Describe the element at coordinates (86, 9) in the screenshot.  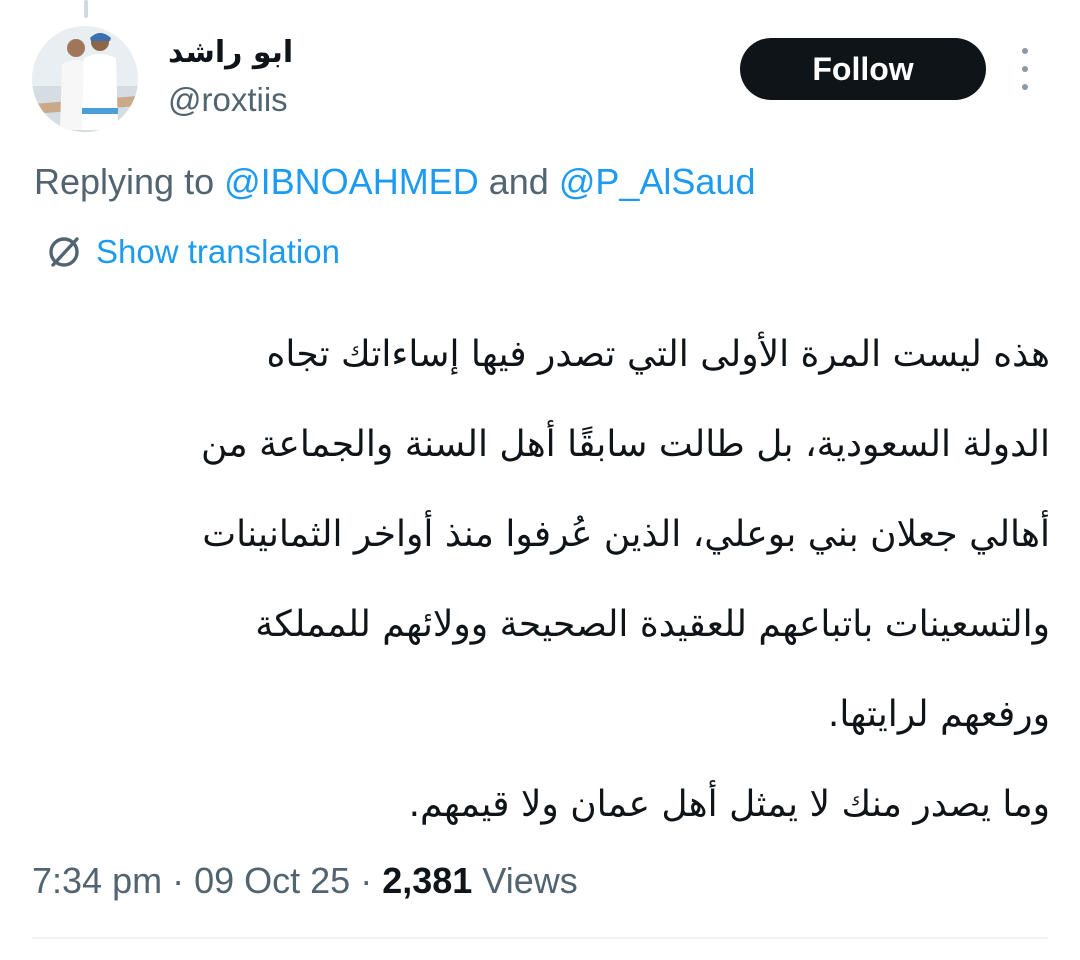
I see `thread-connector-line` at that location.